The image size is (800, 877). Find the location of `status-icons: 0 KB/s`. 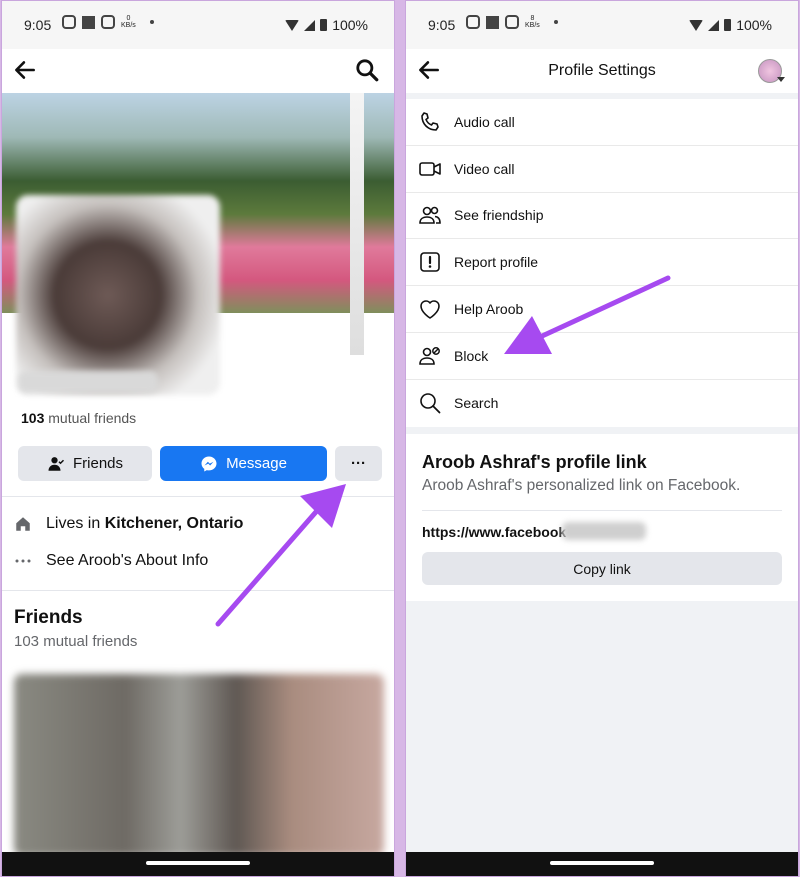

status-icons: 0 KB/s is located at coordinates (108, 22).